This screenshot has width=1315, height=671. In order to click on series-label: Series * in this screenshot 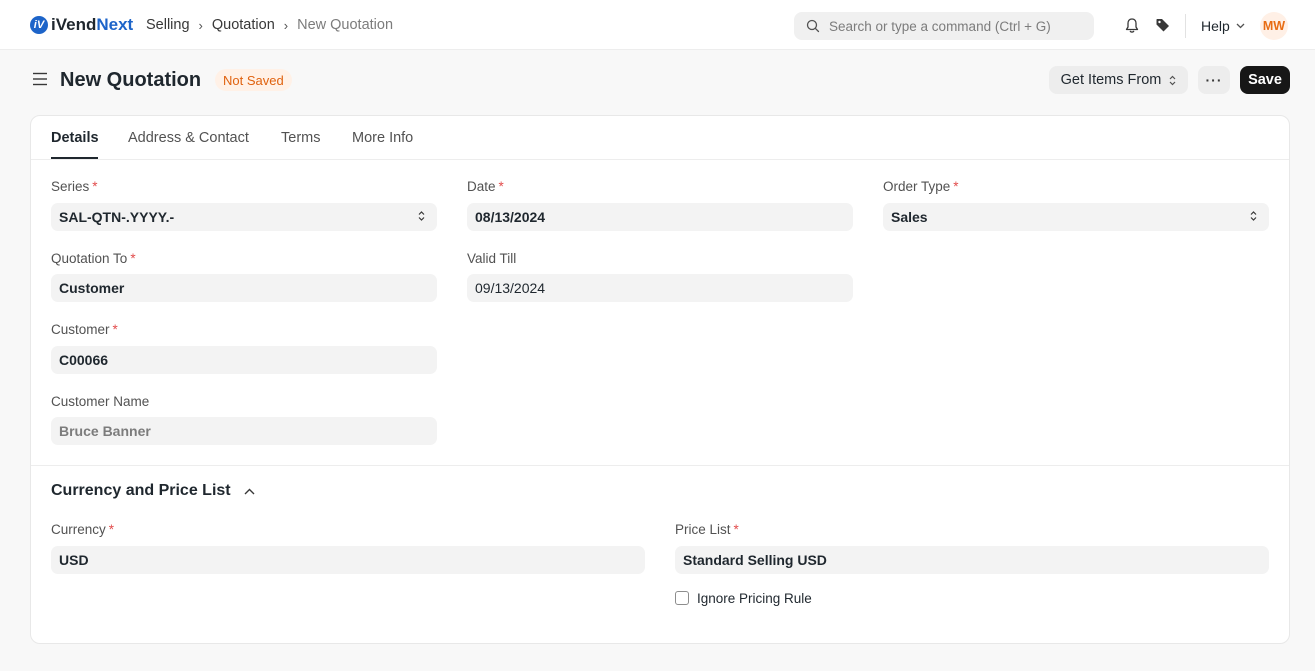, I will do `click(74, 186)`.